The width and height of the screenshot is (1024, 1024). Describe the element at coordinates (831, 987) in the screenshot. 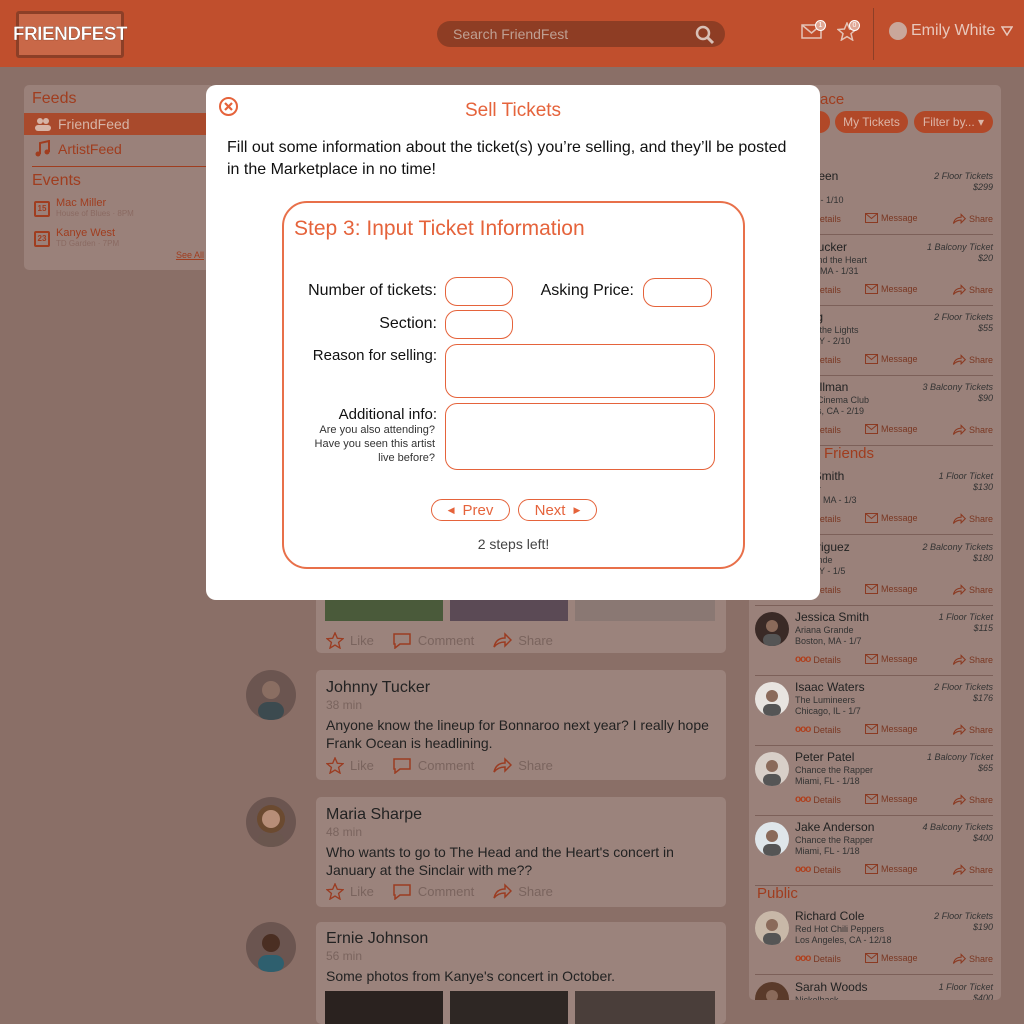

I see `seller-name: Sarah Woods` at that location.